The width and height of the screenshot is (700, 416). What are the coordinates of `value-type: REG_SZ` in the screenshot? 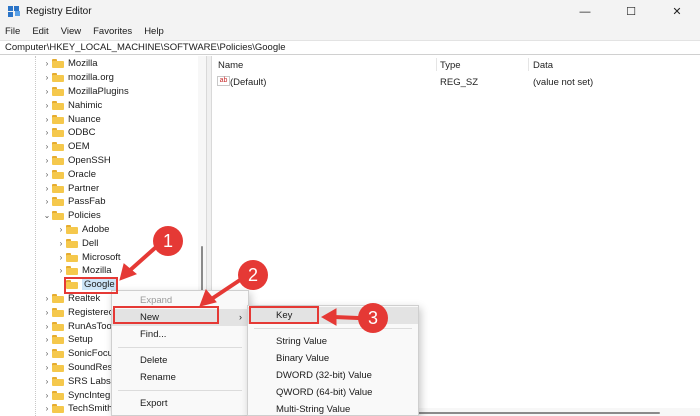 It's located at (459, 82).